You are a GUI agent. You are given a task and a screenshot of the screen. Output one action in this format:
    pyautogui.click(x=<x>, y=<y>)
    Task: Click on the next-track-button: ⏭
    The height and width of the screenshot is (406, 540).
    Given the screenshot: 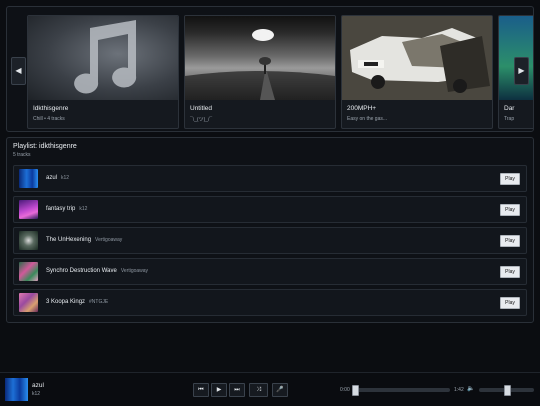 What is the action you would take?
    pyautogui.click(x=237, y=390)
    